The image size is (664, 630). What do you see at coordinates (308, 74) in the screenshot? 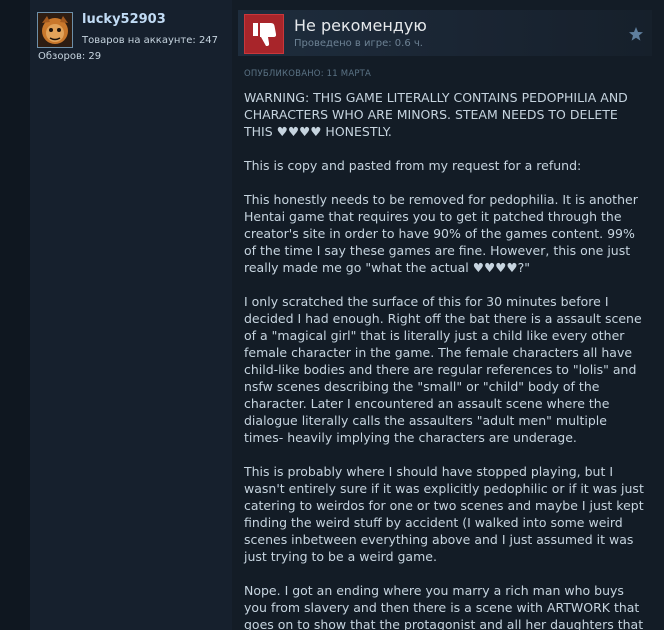
I see `posted-date: ОПУБЛИКОВАНО: 11 МАРТА` at bounding box center [308, 74].